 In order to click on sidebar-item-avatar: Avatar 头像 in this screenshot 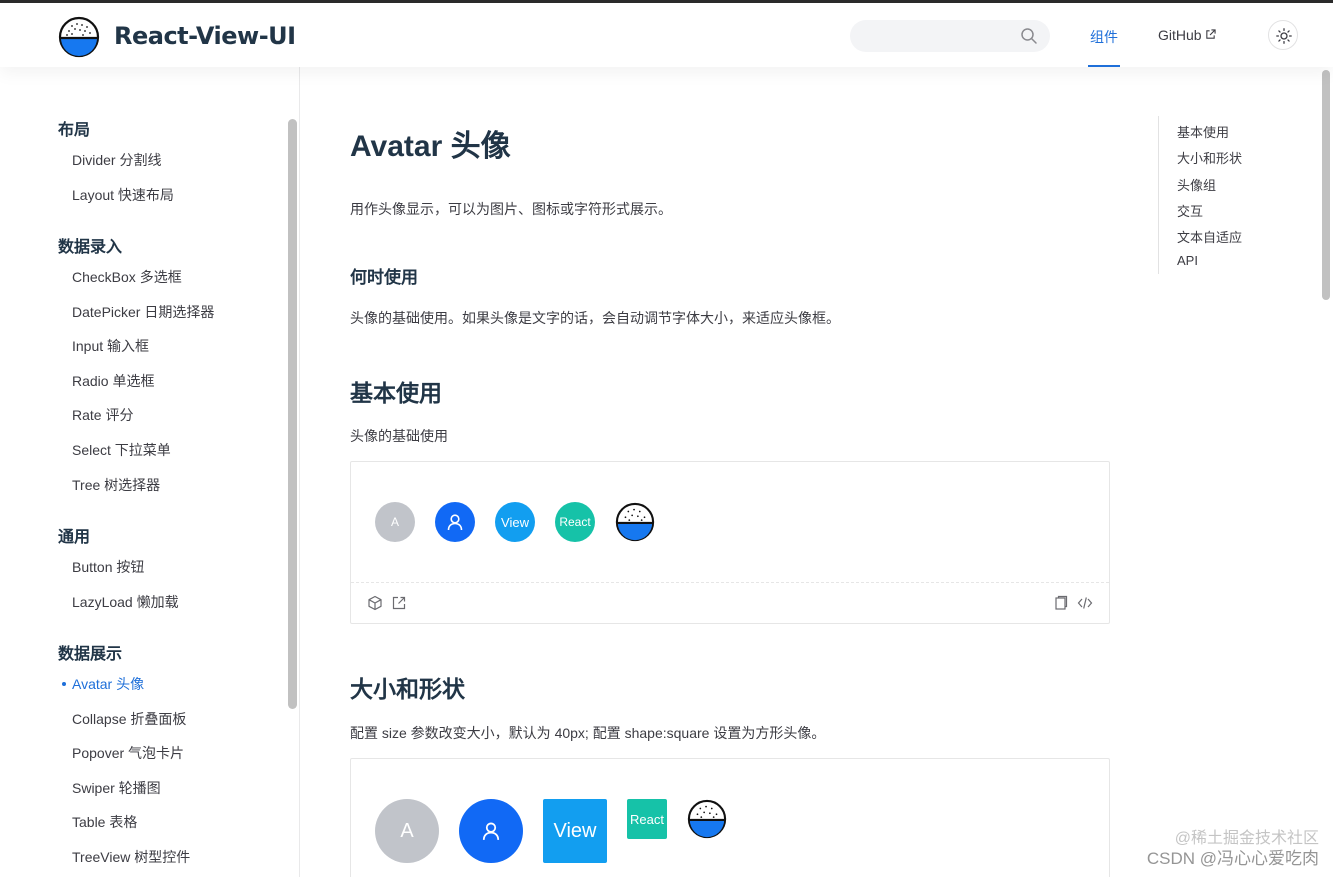, I will do `click(103, 684)`.